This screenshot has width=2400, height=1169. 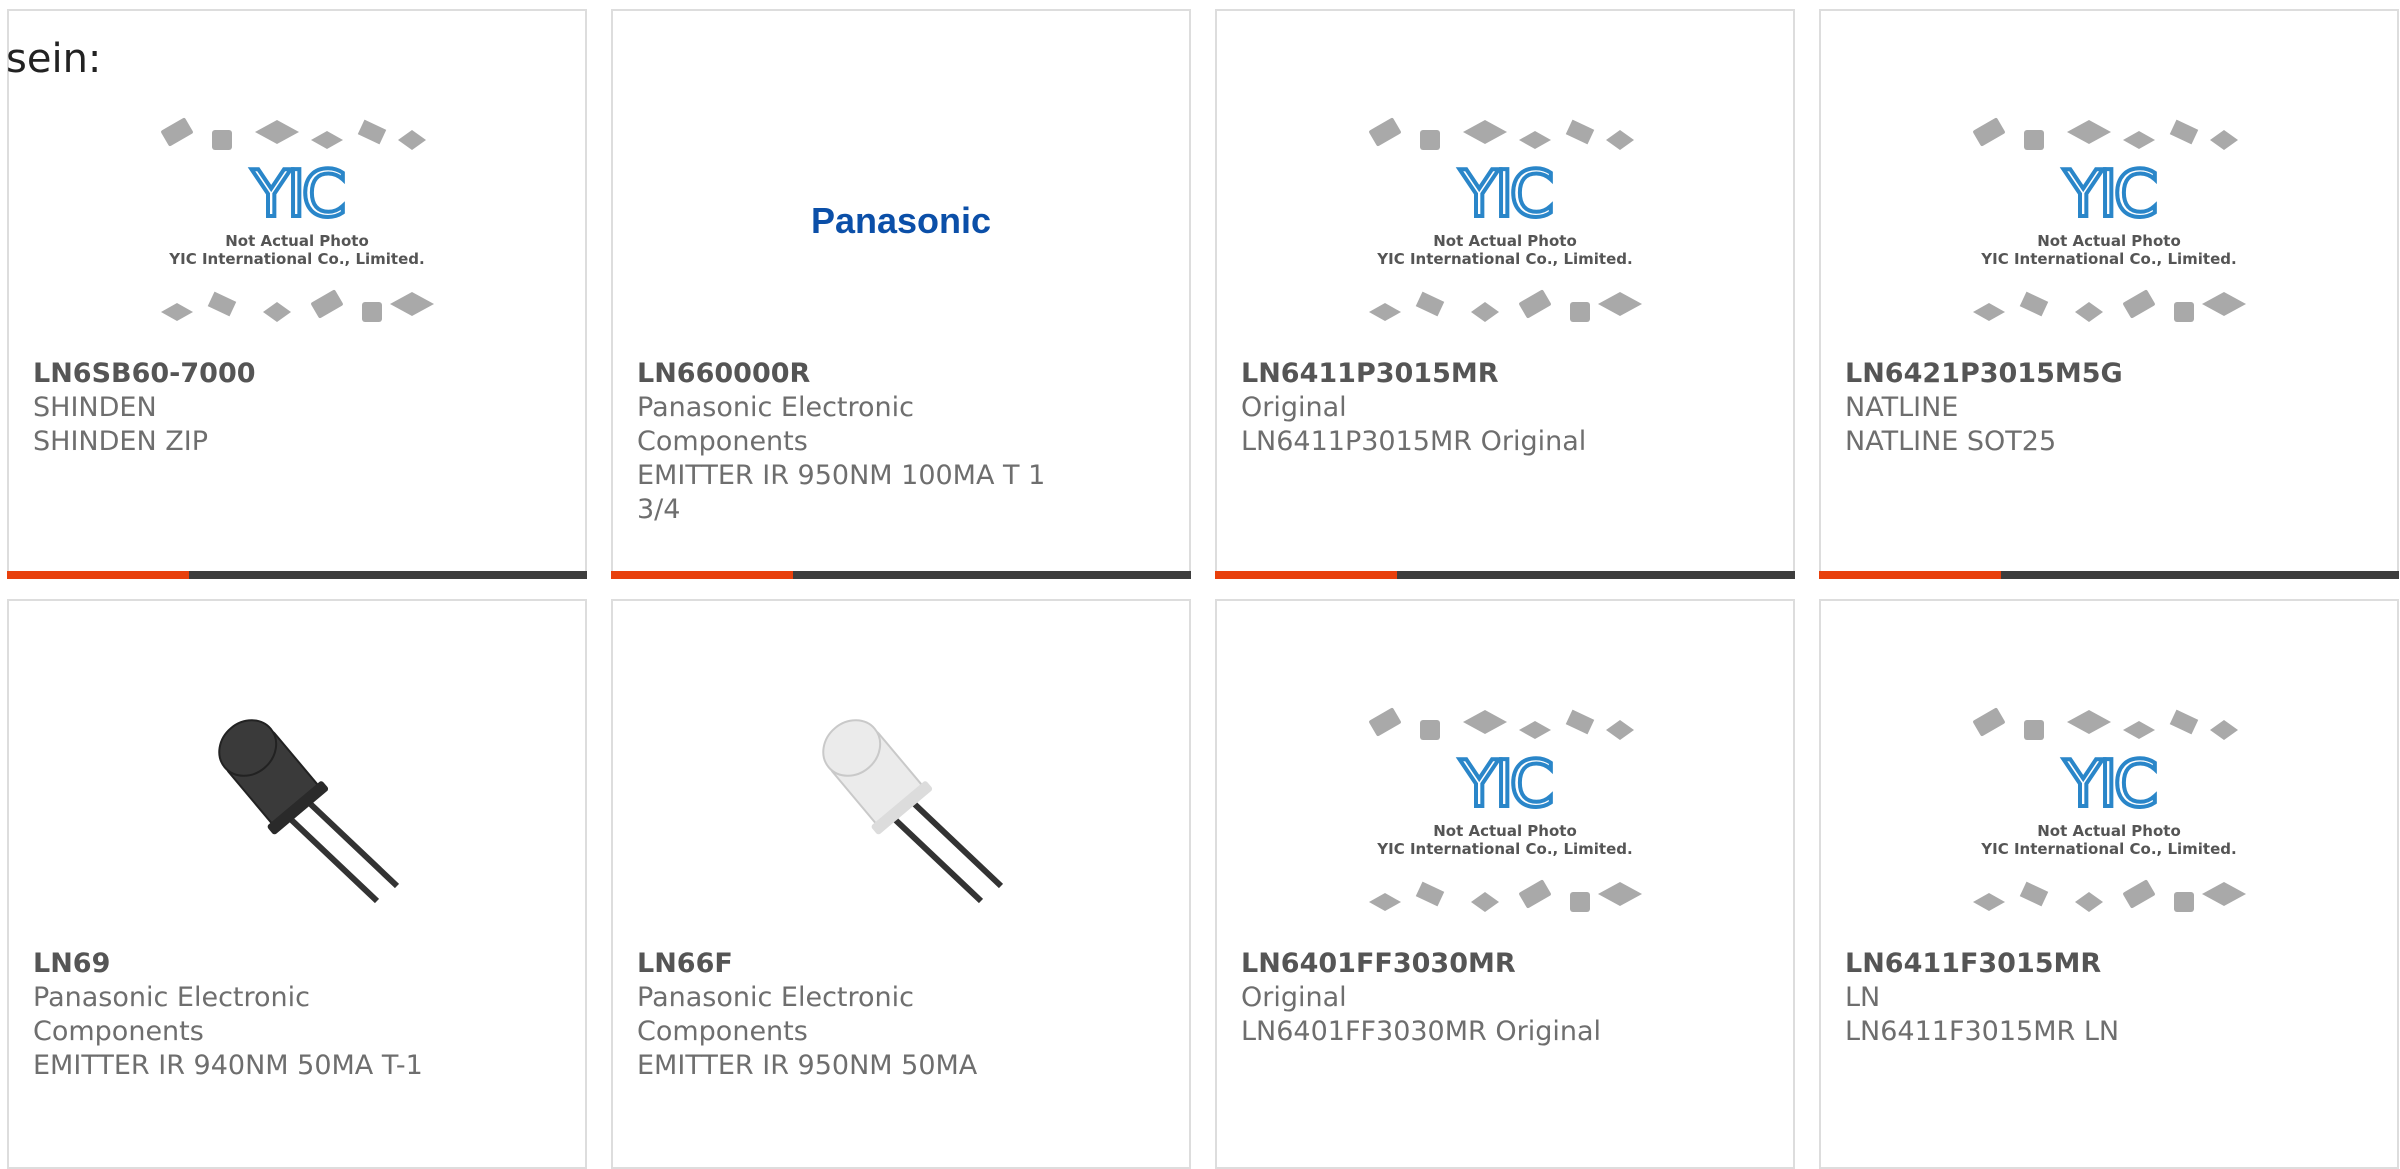 What do you see at coordinates (1863, 997) in the screenshot?
I see `manufacturer: LN` at bounding box center [1863, 997].